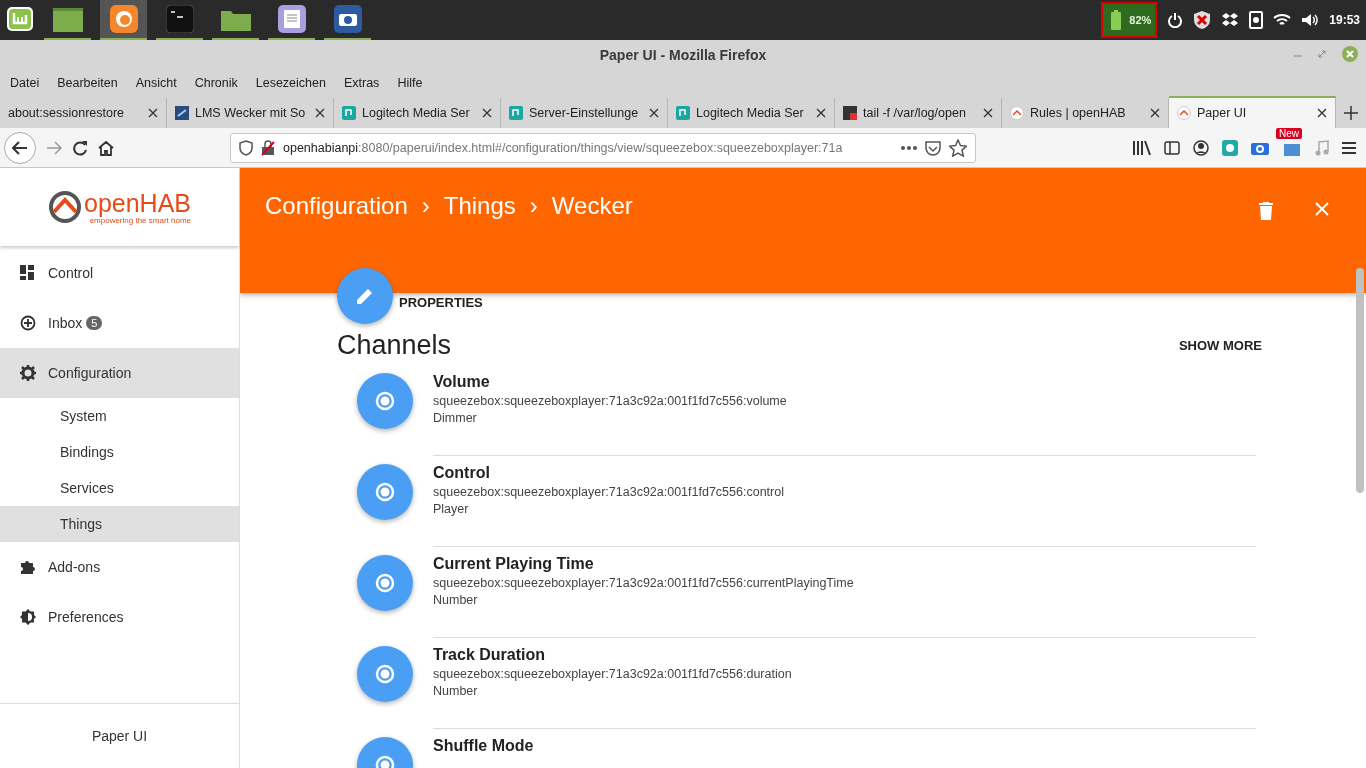 Image resolution: width=1366 pixels, height=768 pixels. What do you see at coordinates (1351, 113) in the screenshot?
I see `new-tab-icon` at bounding box center [1351, 113].